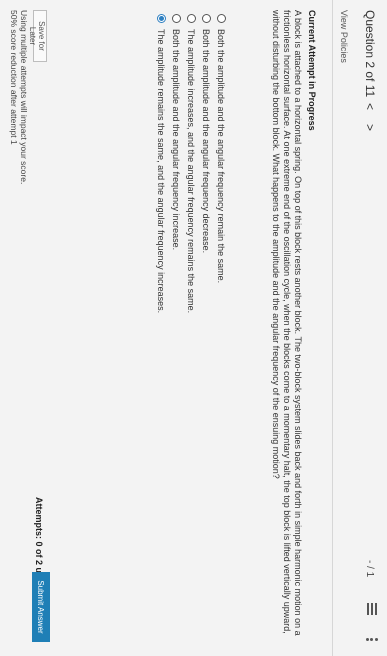 The image size is (387, 656). I want to click on divider, so click(332, 328).